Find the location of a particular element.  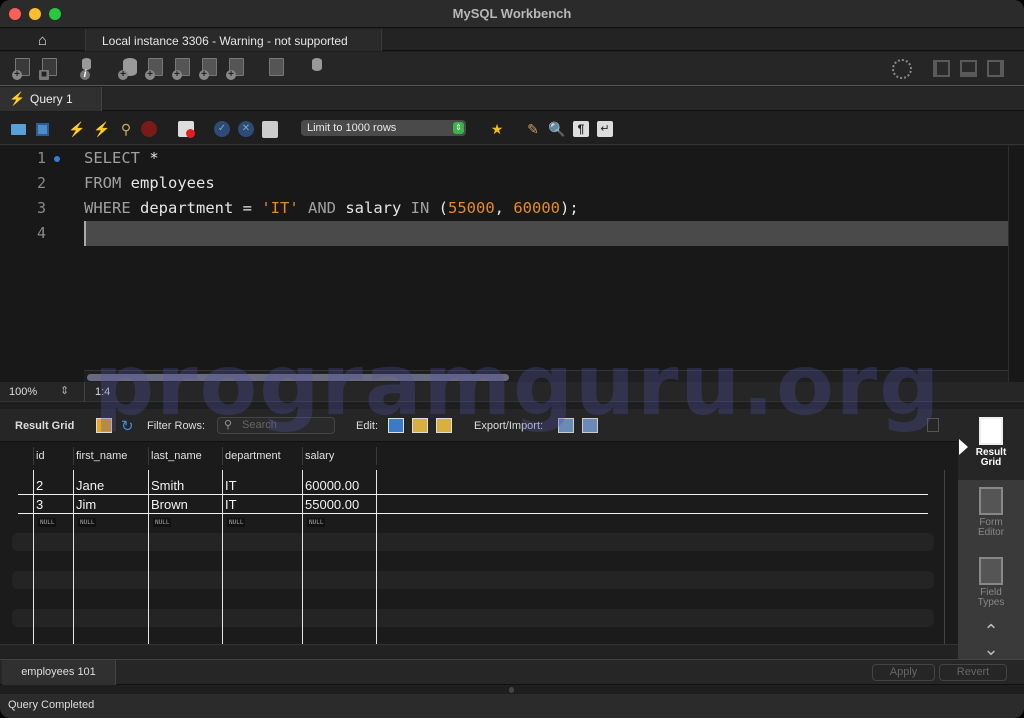

column-header-salary: salary is located at coordinates (319, 456).